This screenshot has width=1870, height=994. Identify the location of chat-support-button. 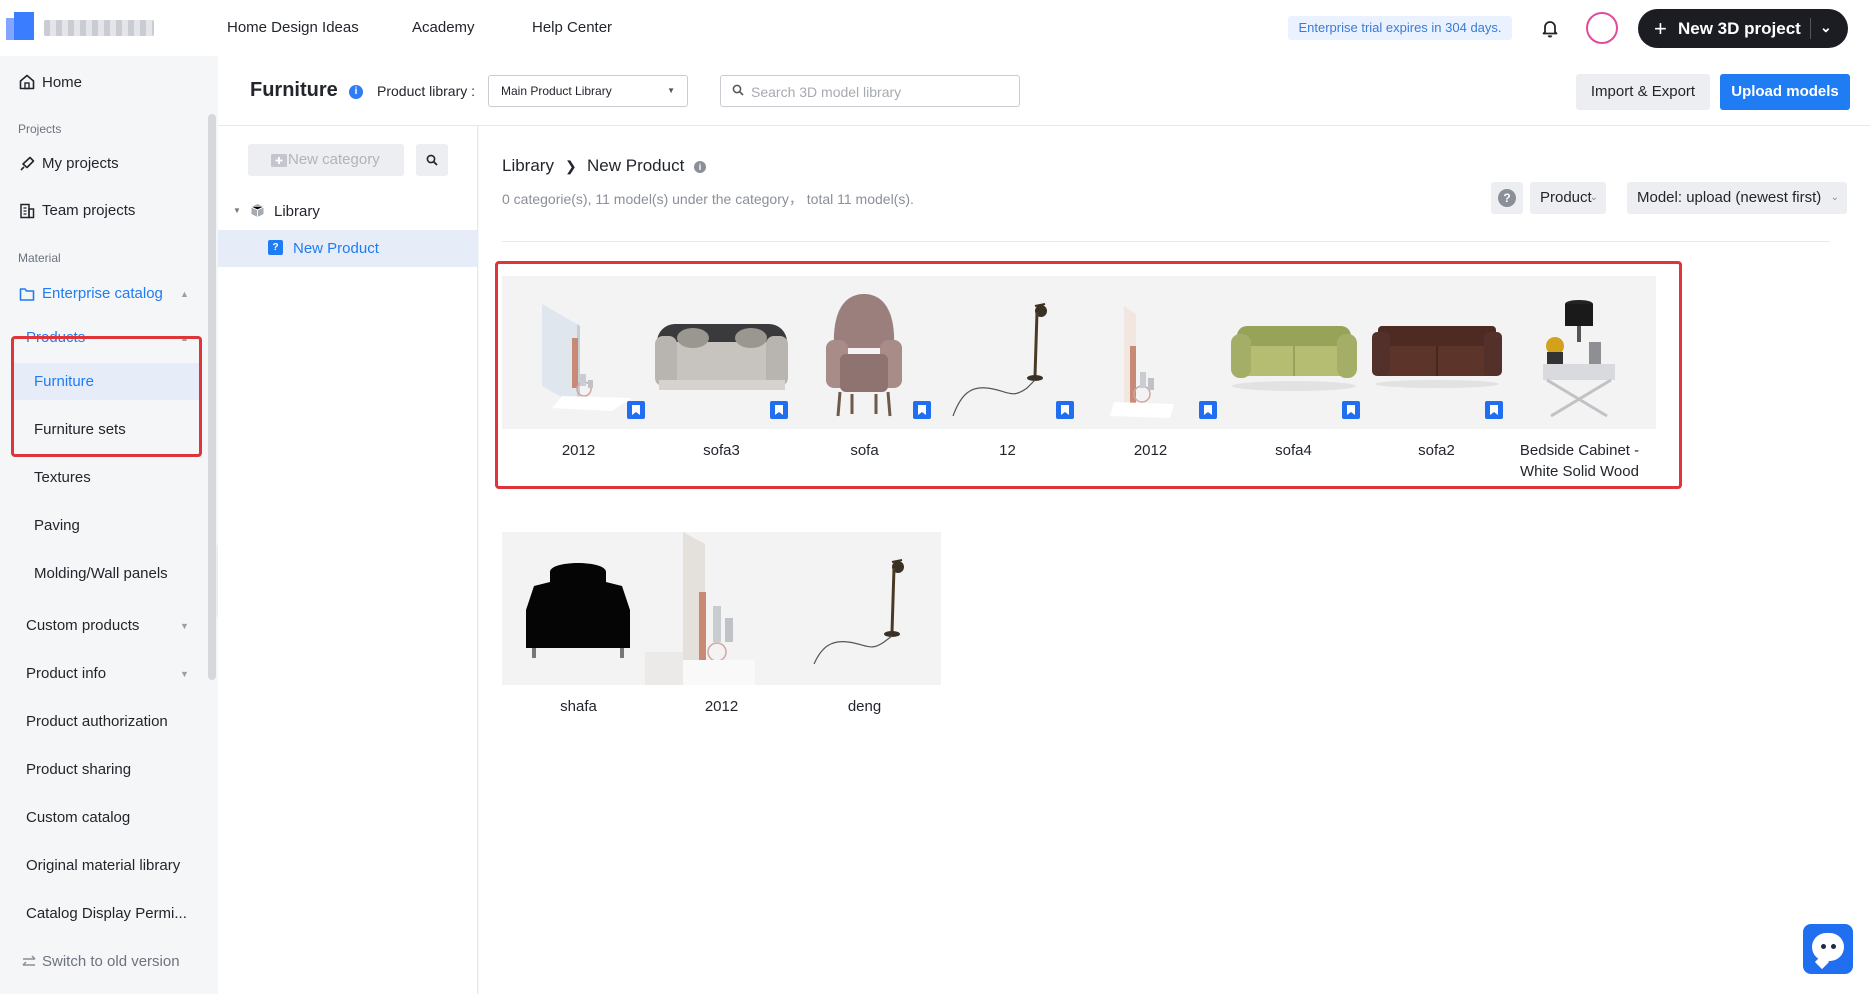
(1828, 949).